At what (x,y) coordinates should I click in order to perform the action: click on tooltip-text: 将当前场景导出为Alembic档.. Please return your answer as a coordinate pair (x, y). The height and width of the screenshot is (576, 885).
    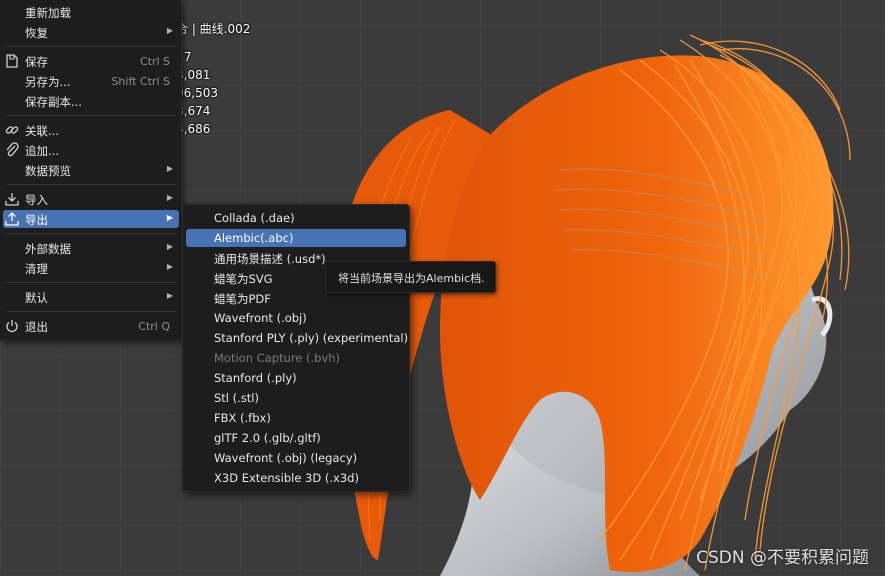
    Looking at the image, I should click on (411, 278).